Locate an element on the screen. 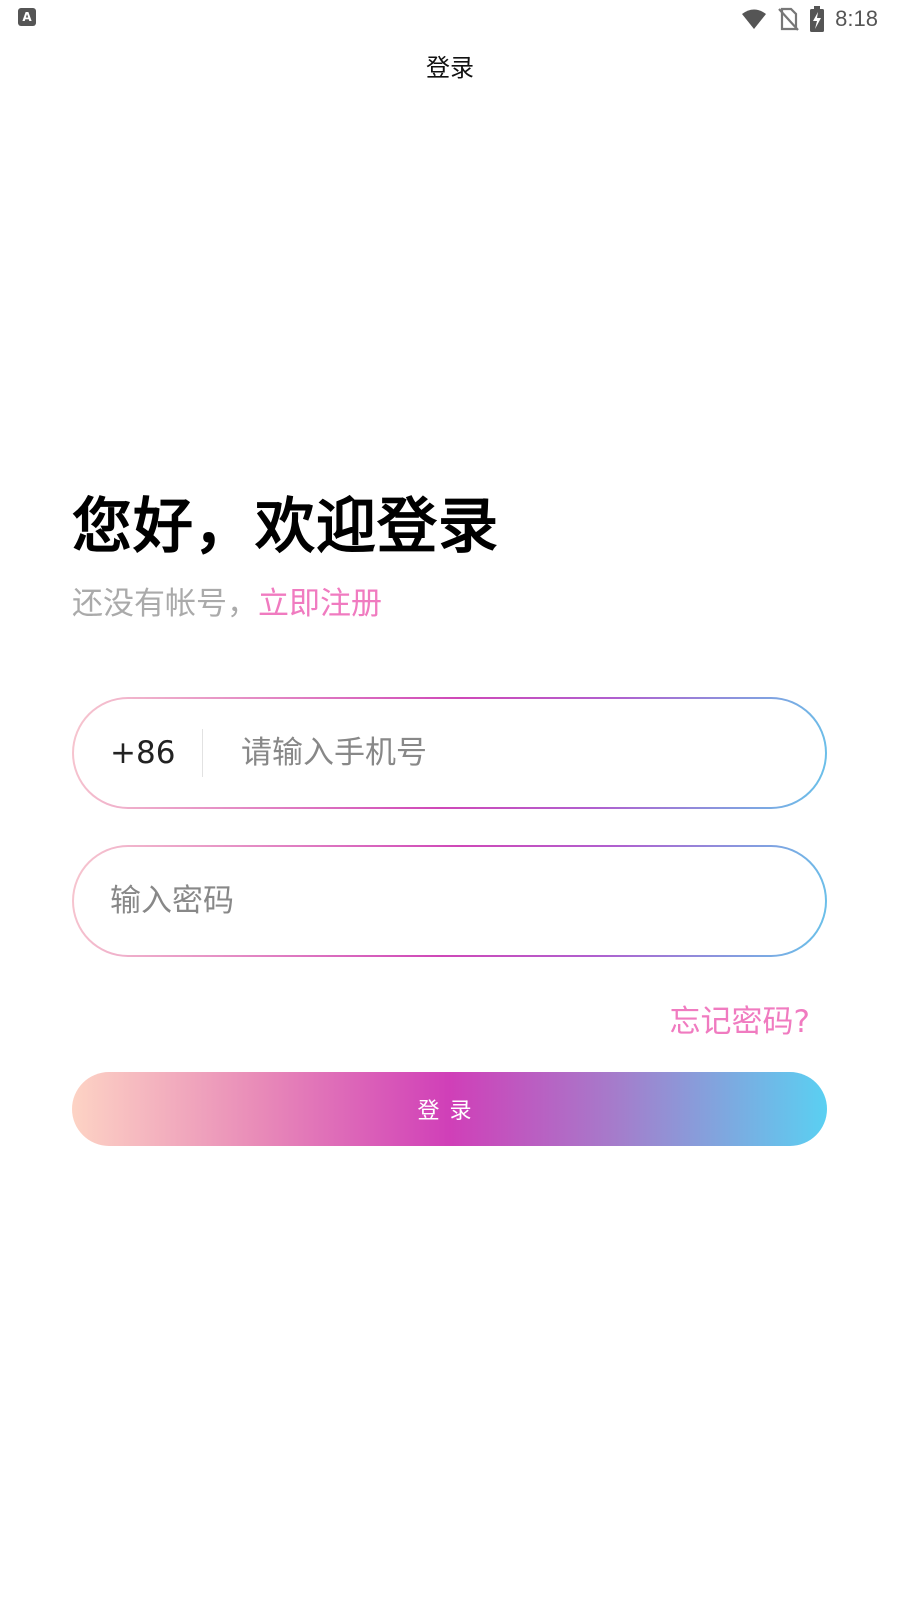 This screenshot has height=1600, width=900. password-input is located at coordinates (450, 901).